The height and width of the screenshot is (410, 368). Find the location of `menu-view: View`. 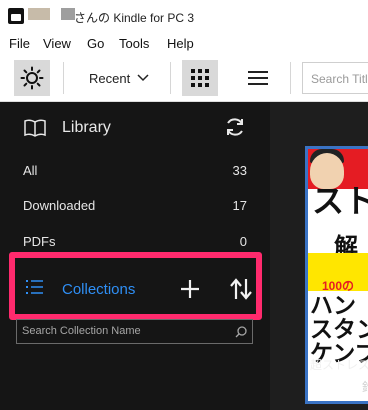

menu-view: View is located at coordinates (57, 43).